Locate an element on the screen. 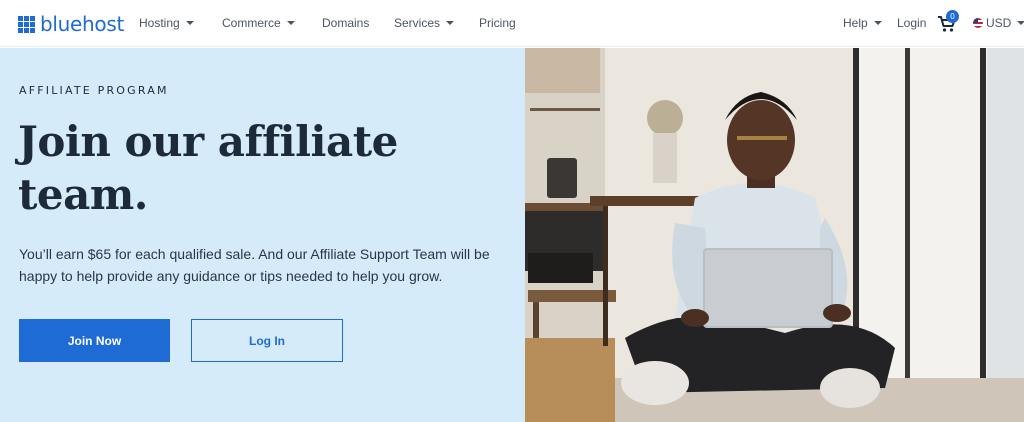 The width and height of the screenshot is (1024, 422). us-flag-icon is located at coordinates (978, 23).